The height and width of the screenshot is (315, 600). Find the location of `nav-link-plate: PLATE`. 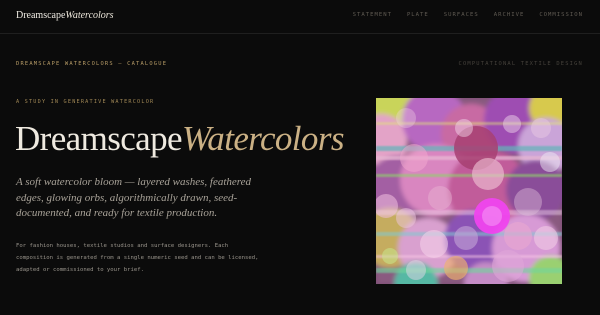

nav-link-plate: PLATE is located at coordinates (418, 15).